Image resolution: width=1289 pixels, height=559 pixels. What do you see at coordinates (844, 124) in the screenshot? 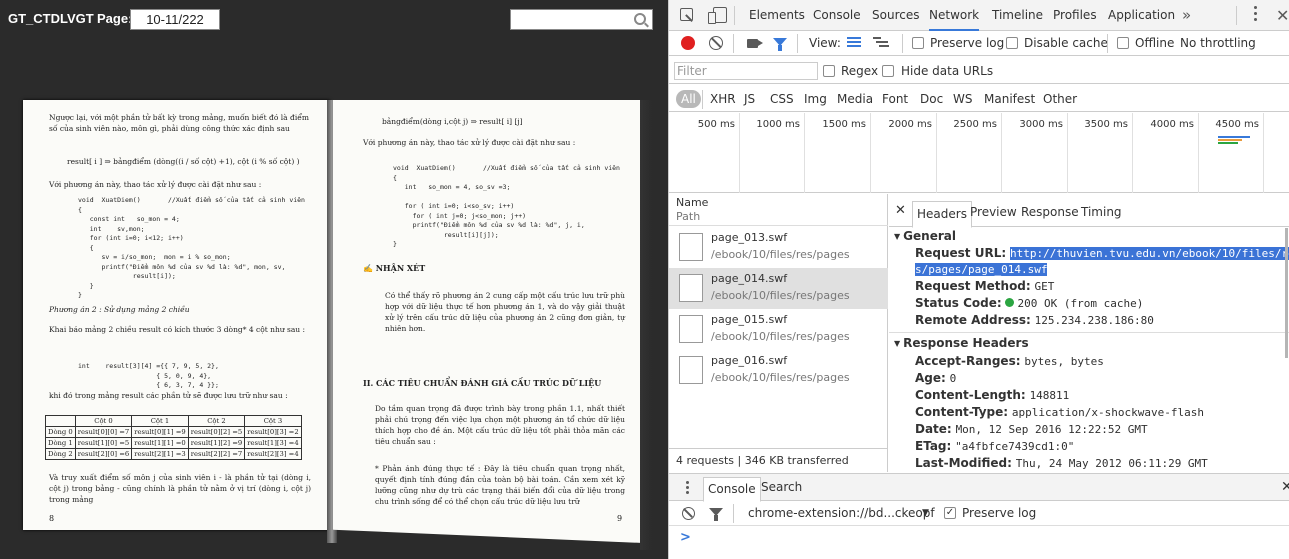
I see `timeline-tick-label: 1500 ms` at bounding box center [844, 124].